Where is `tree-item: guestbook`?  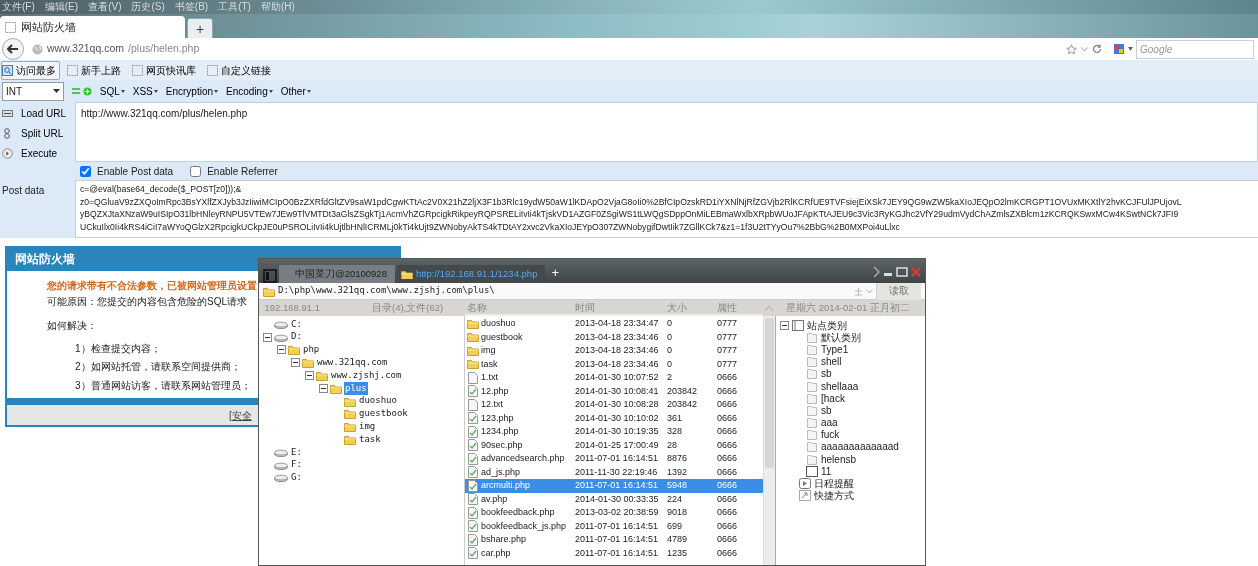 tree-item: guestbook is located at coordinates (383, 414).